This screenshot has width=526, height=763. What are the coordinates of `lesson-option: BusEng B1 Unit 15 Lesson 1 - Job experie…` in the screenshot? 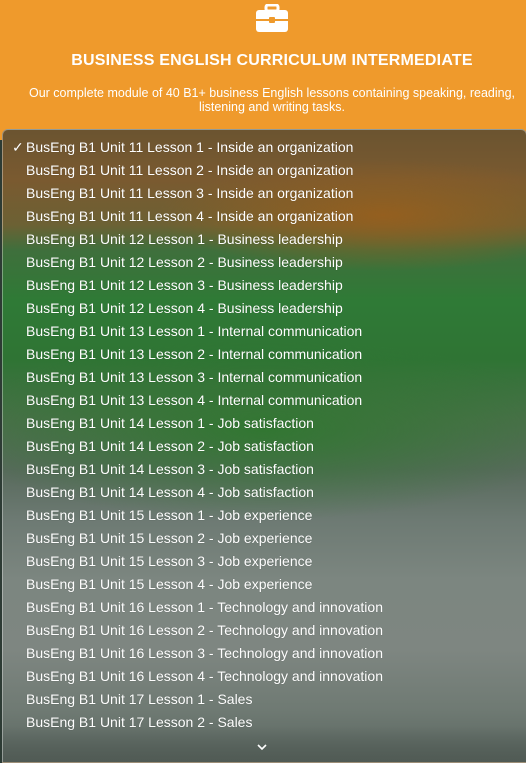 It's located at (169, 518).